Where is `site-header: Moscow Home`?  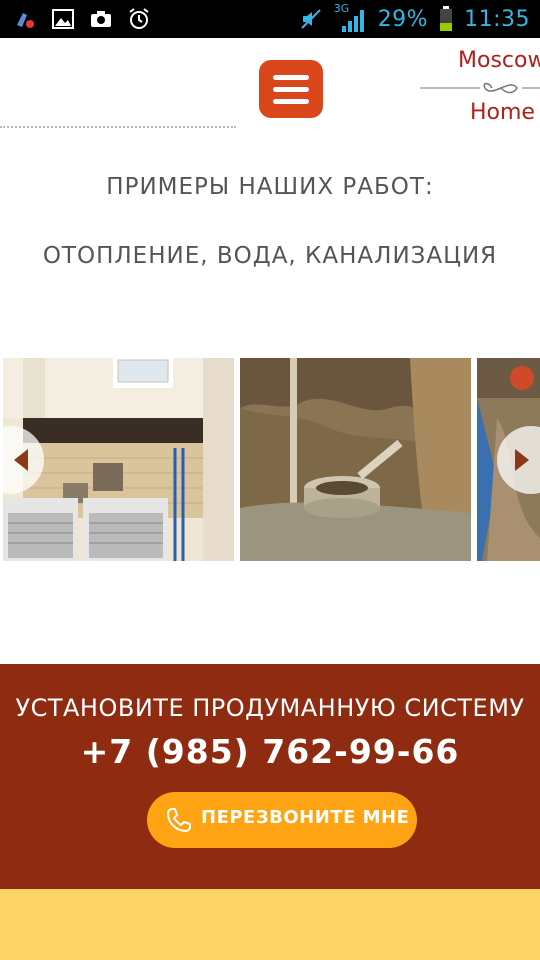 site-header: Moscow Home is located at coordinates (270, 84).